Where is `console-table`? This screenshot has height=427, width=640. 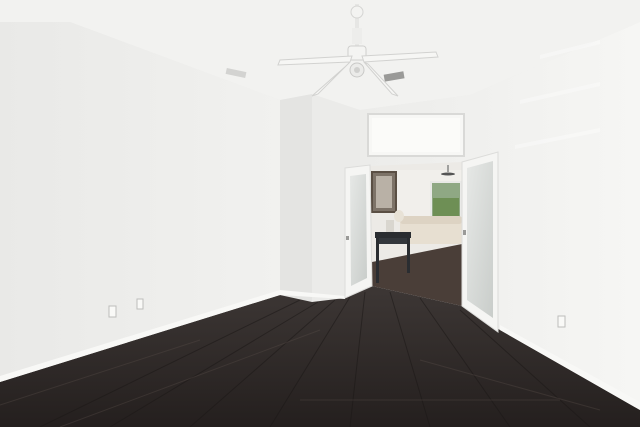 console-table is located at coordinates (393, 235).